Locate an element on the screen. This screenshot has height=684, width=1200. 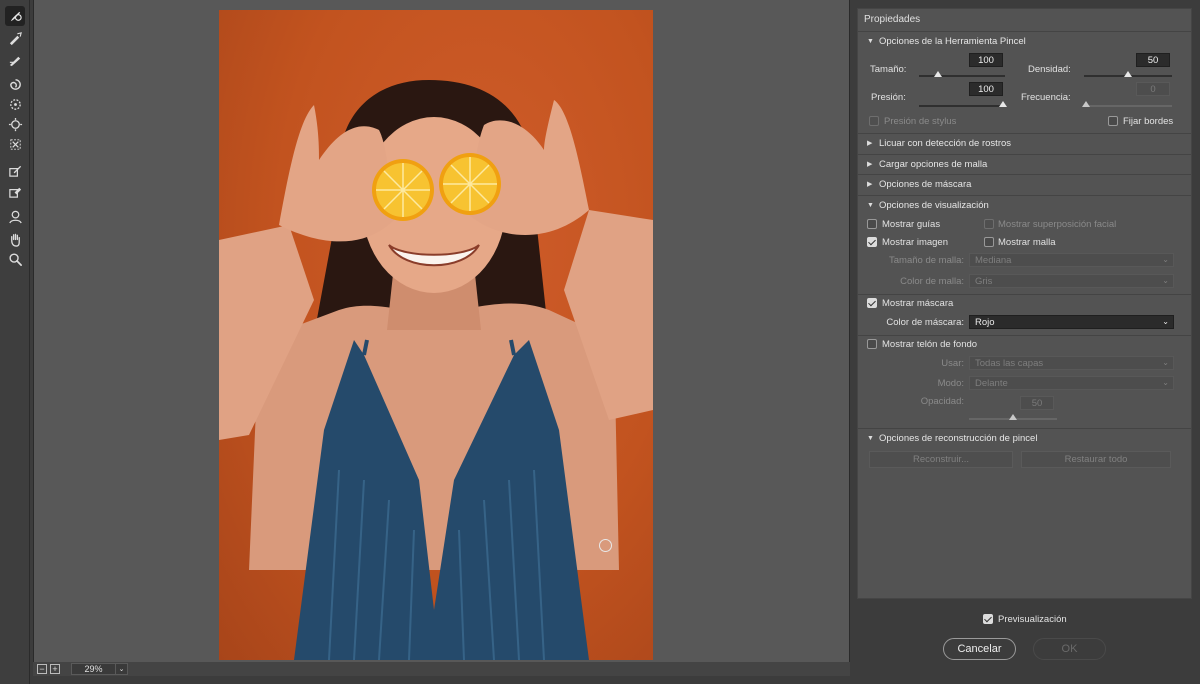
mask-color-value: Rojo is located at coordinates (985, 322).